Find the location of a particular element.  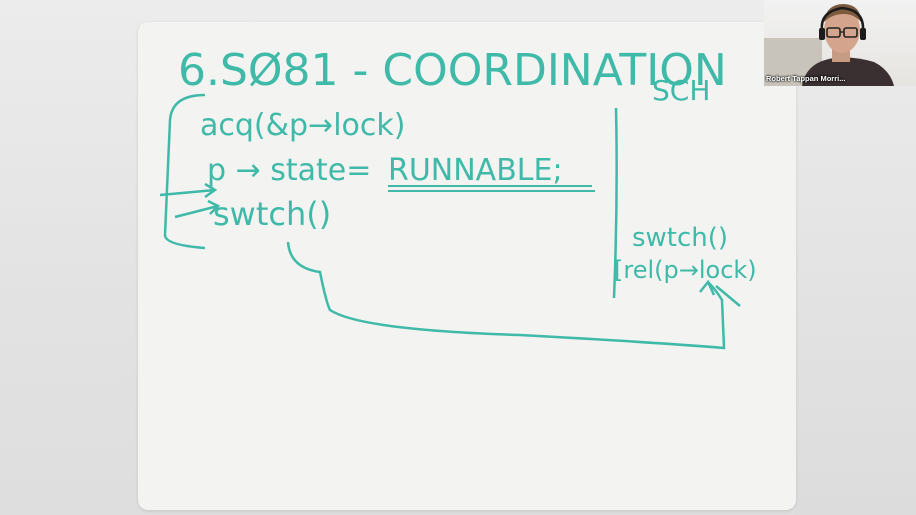

acquire-line: acq(&p→lock) is located at coordinates (302, 125).